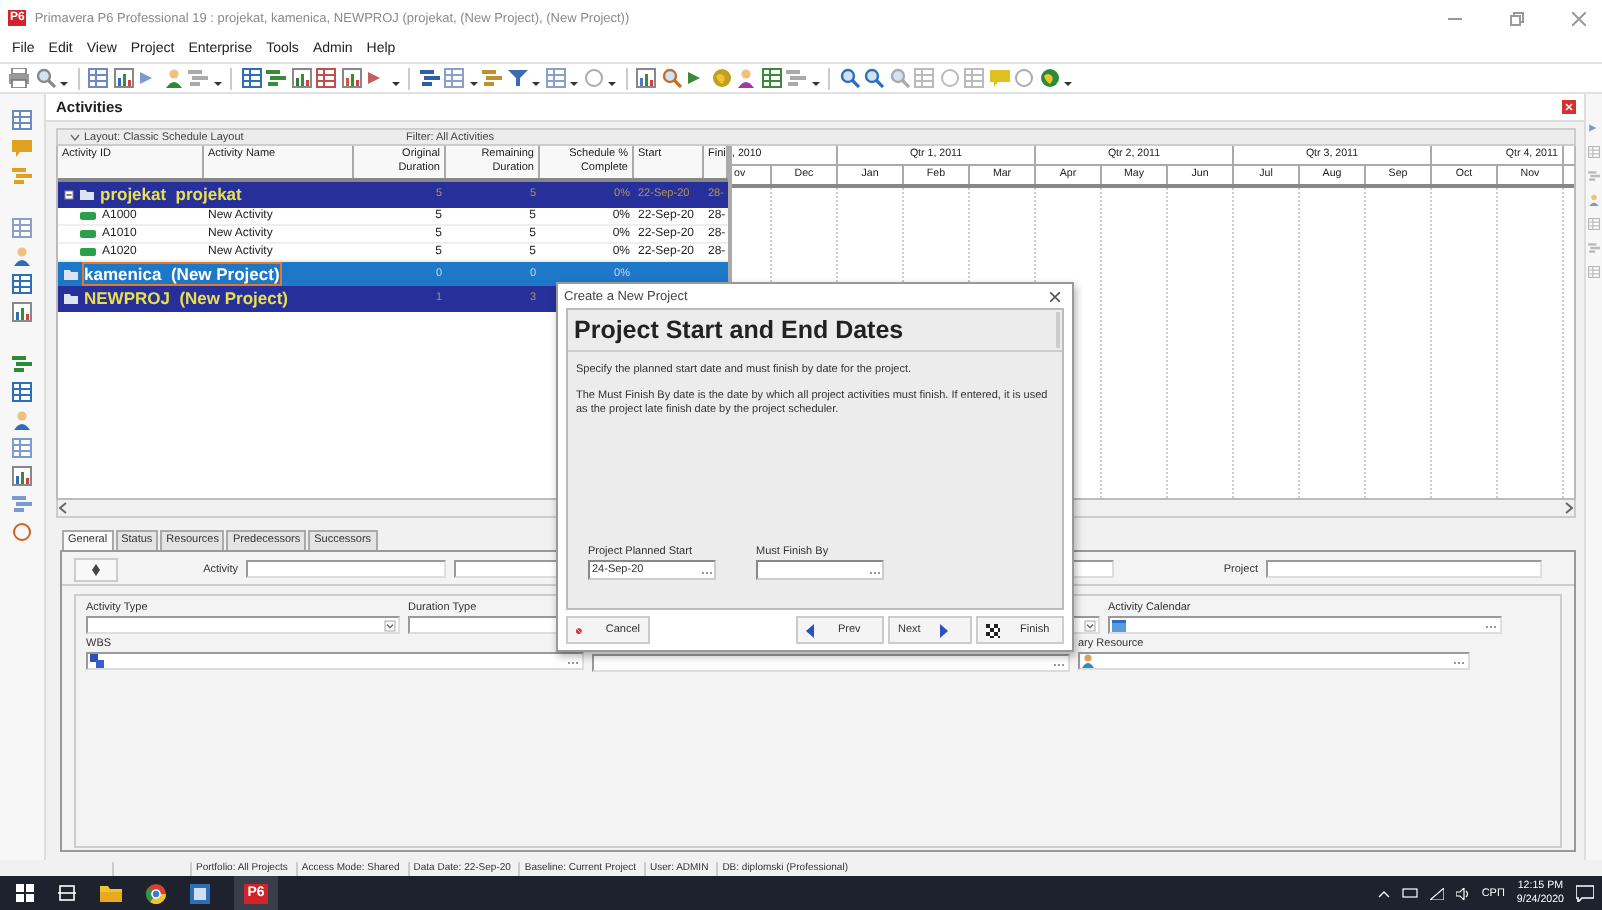  I want to click on resource-field, so click(1274, 661).